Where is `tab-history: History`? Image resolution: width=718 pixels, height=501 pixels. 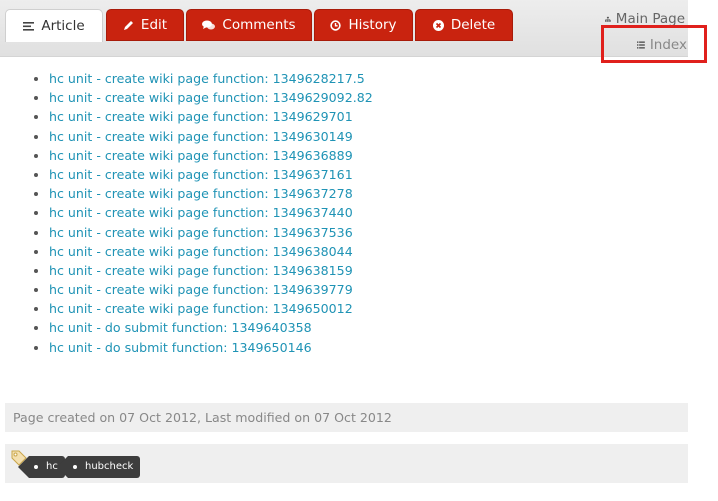
tab-history: History is located at coordinates (363, 25).